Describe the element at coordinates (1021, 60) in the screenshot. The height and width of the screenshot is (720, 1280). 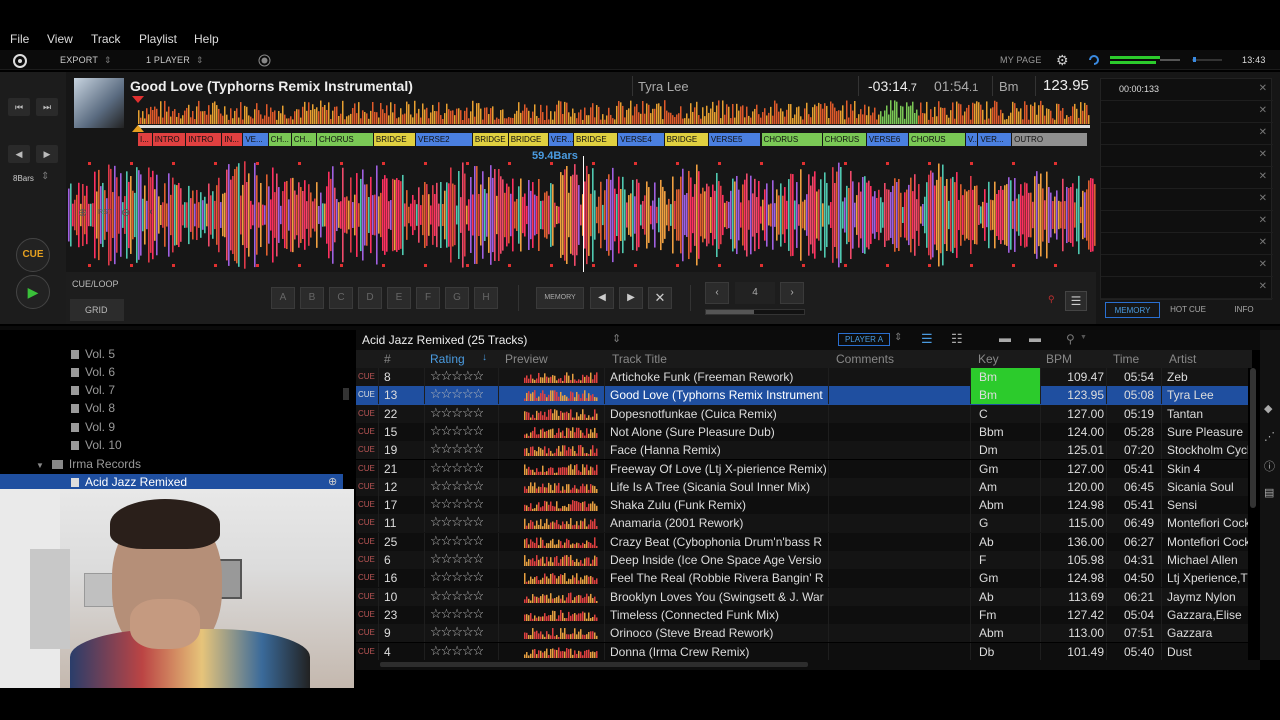
I see `my-page-button: MY PAGE` at that location.